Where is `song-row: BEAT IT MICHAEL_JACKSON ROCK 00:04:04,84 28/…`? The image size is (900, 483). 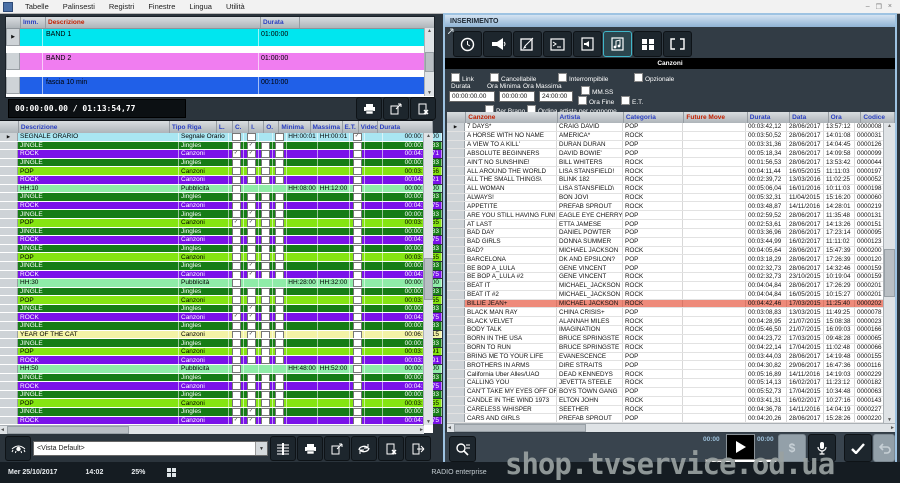 song-row: BEAT IT MICHAEL_JACKSON ROCK 00:04:04,84 28/… is located at coordinates (667, 286).